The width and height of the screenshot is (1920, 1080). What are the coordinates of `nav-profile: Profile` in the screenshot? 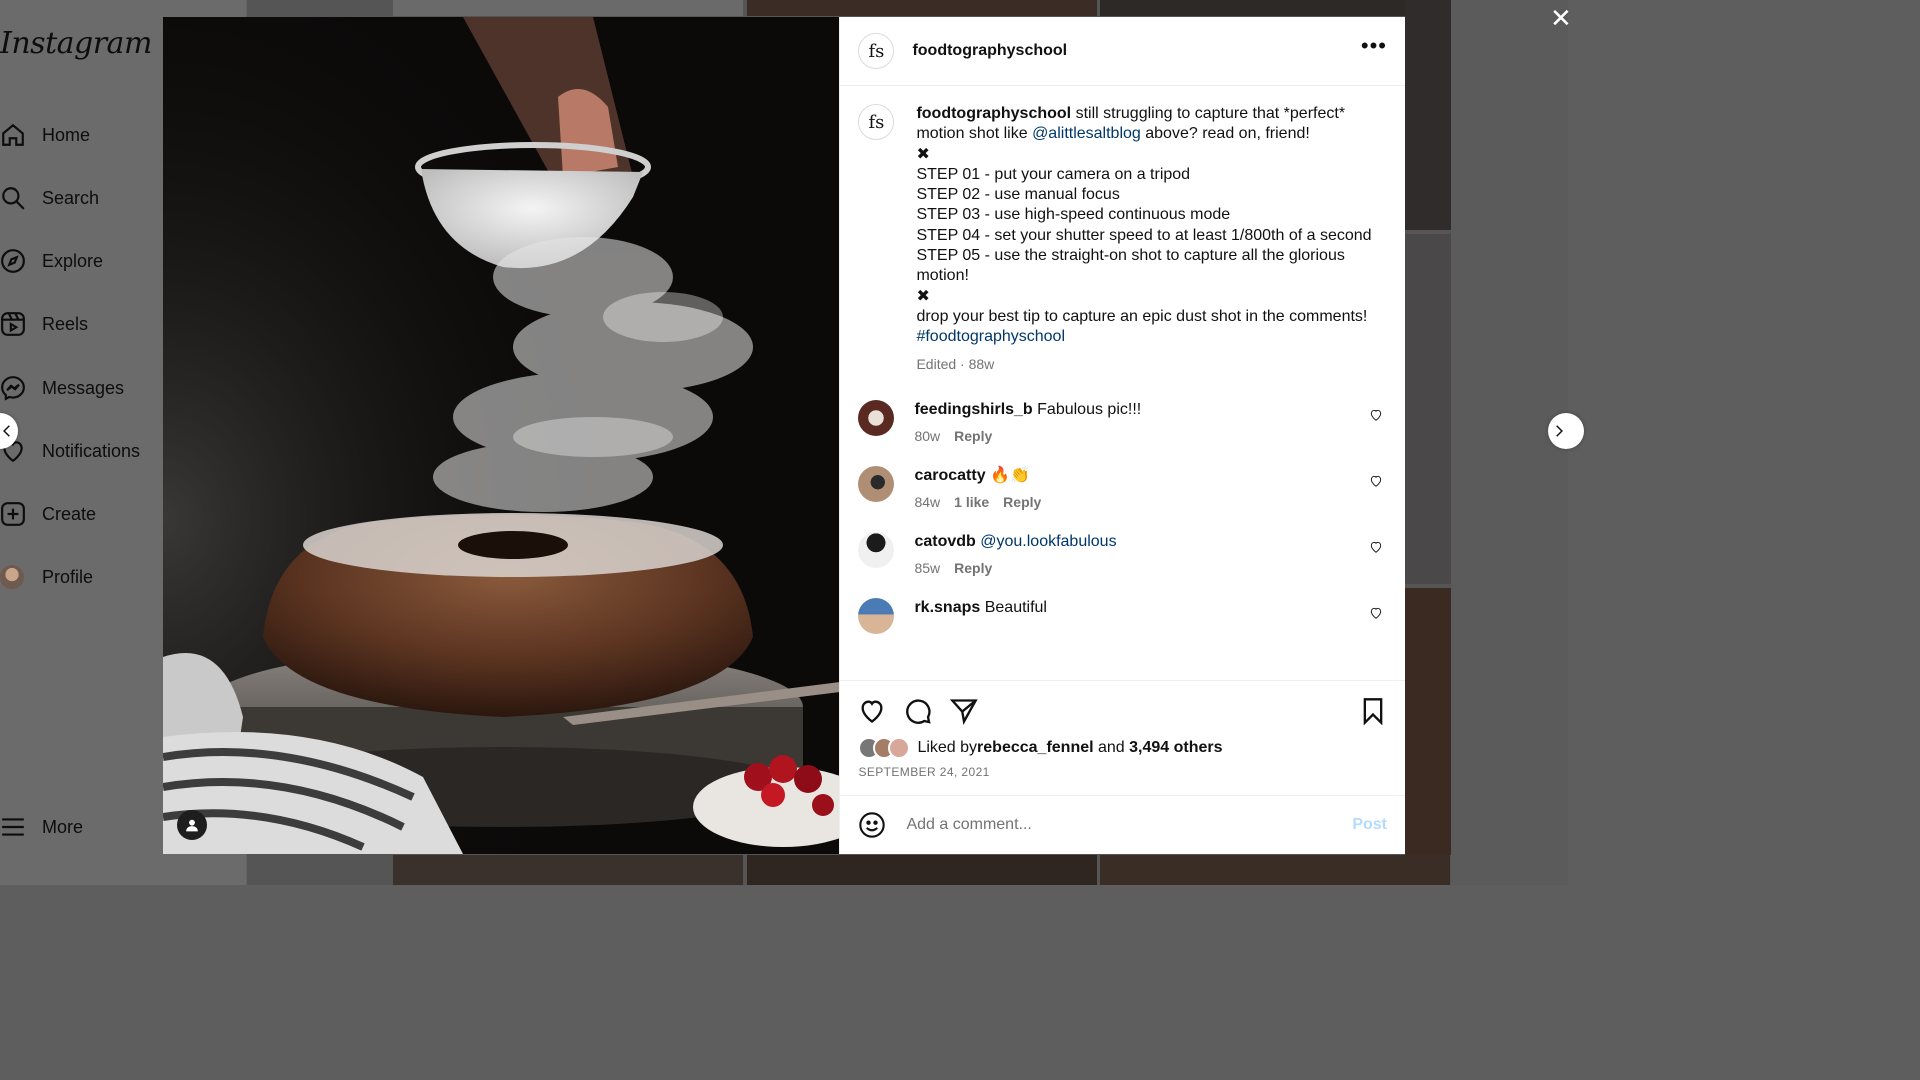 It's located at (46, 577).